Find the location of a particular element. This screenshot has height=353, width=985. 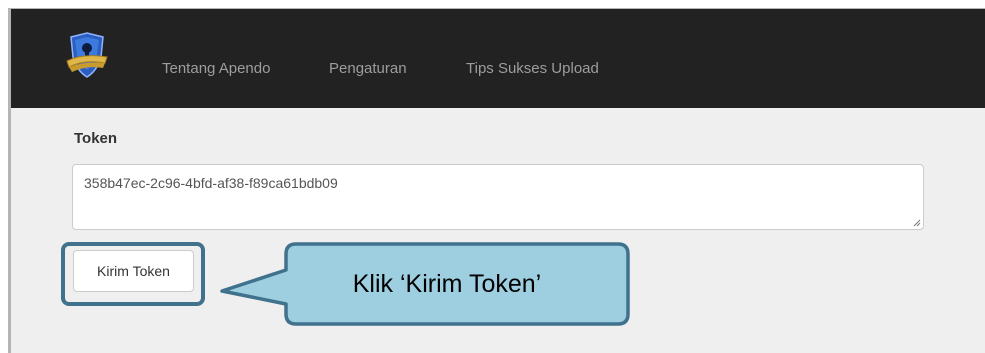

callout-text: Klik ‘Kirim Token’ is located at coordinates (447, 283).